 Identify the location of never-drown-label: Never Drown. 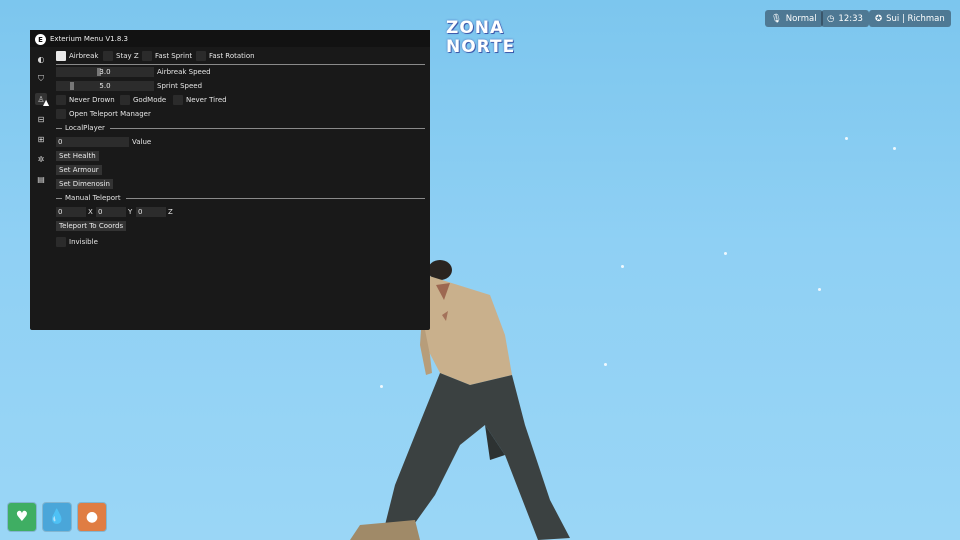
(92, 100).